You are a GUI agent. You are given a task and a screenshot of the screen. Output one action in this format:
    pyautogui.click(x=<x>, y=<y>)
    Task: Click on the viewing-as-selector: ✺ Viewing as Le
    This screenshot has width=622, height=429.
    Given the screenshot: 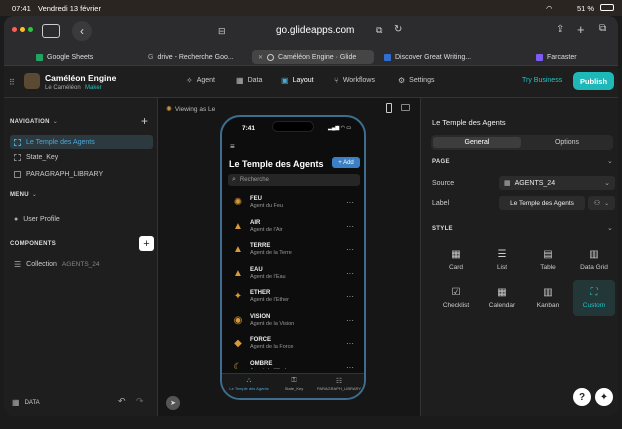 What is the action you would take?
    pyautogui.click(x=190, y=109)
    